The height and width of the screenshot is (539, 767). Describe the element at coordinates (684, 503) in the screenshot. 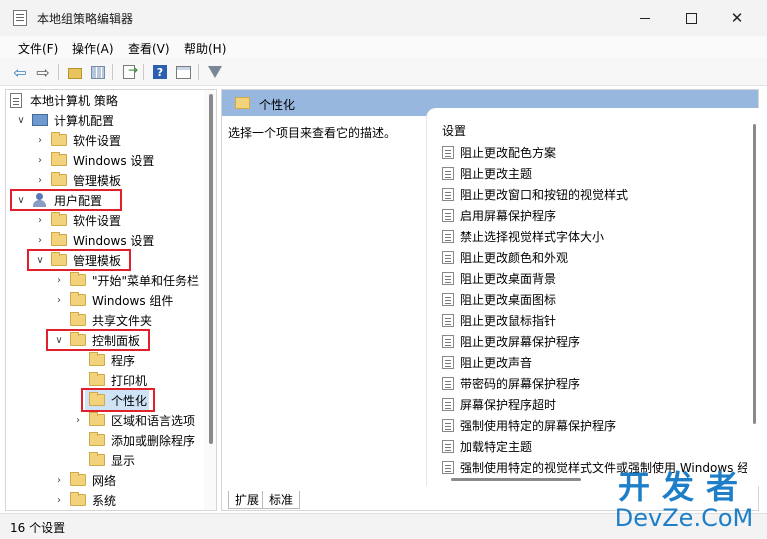

I see `watermark: 开发者 DevZe.CoM` at that location.